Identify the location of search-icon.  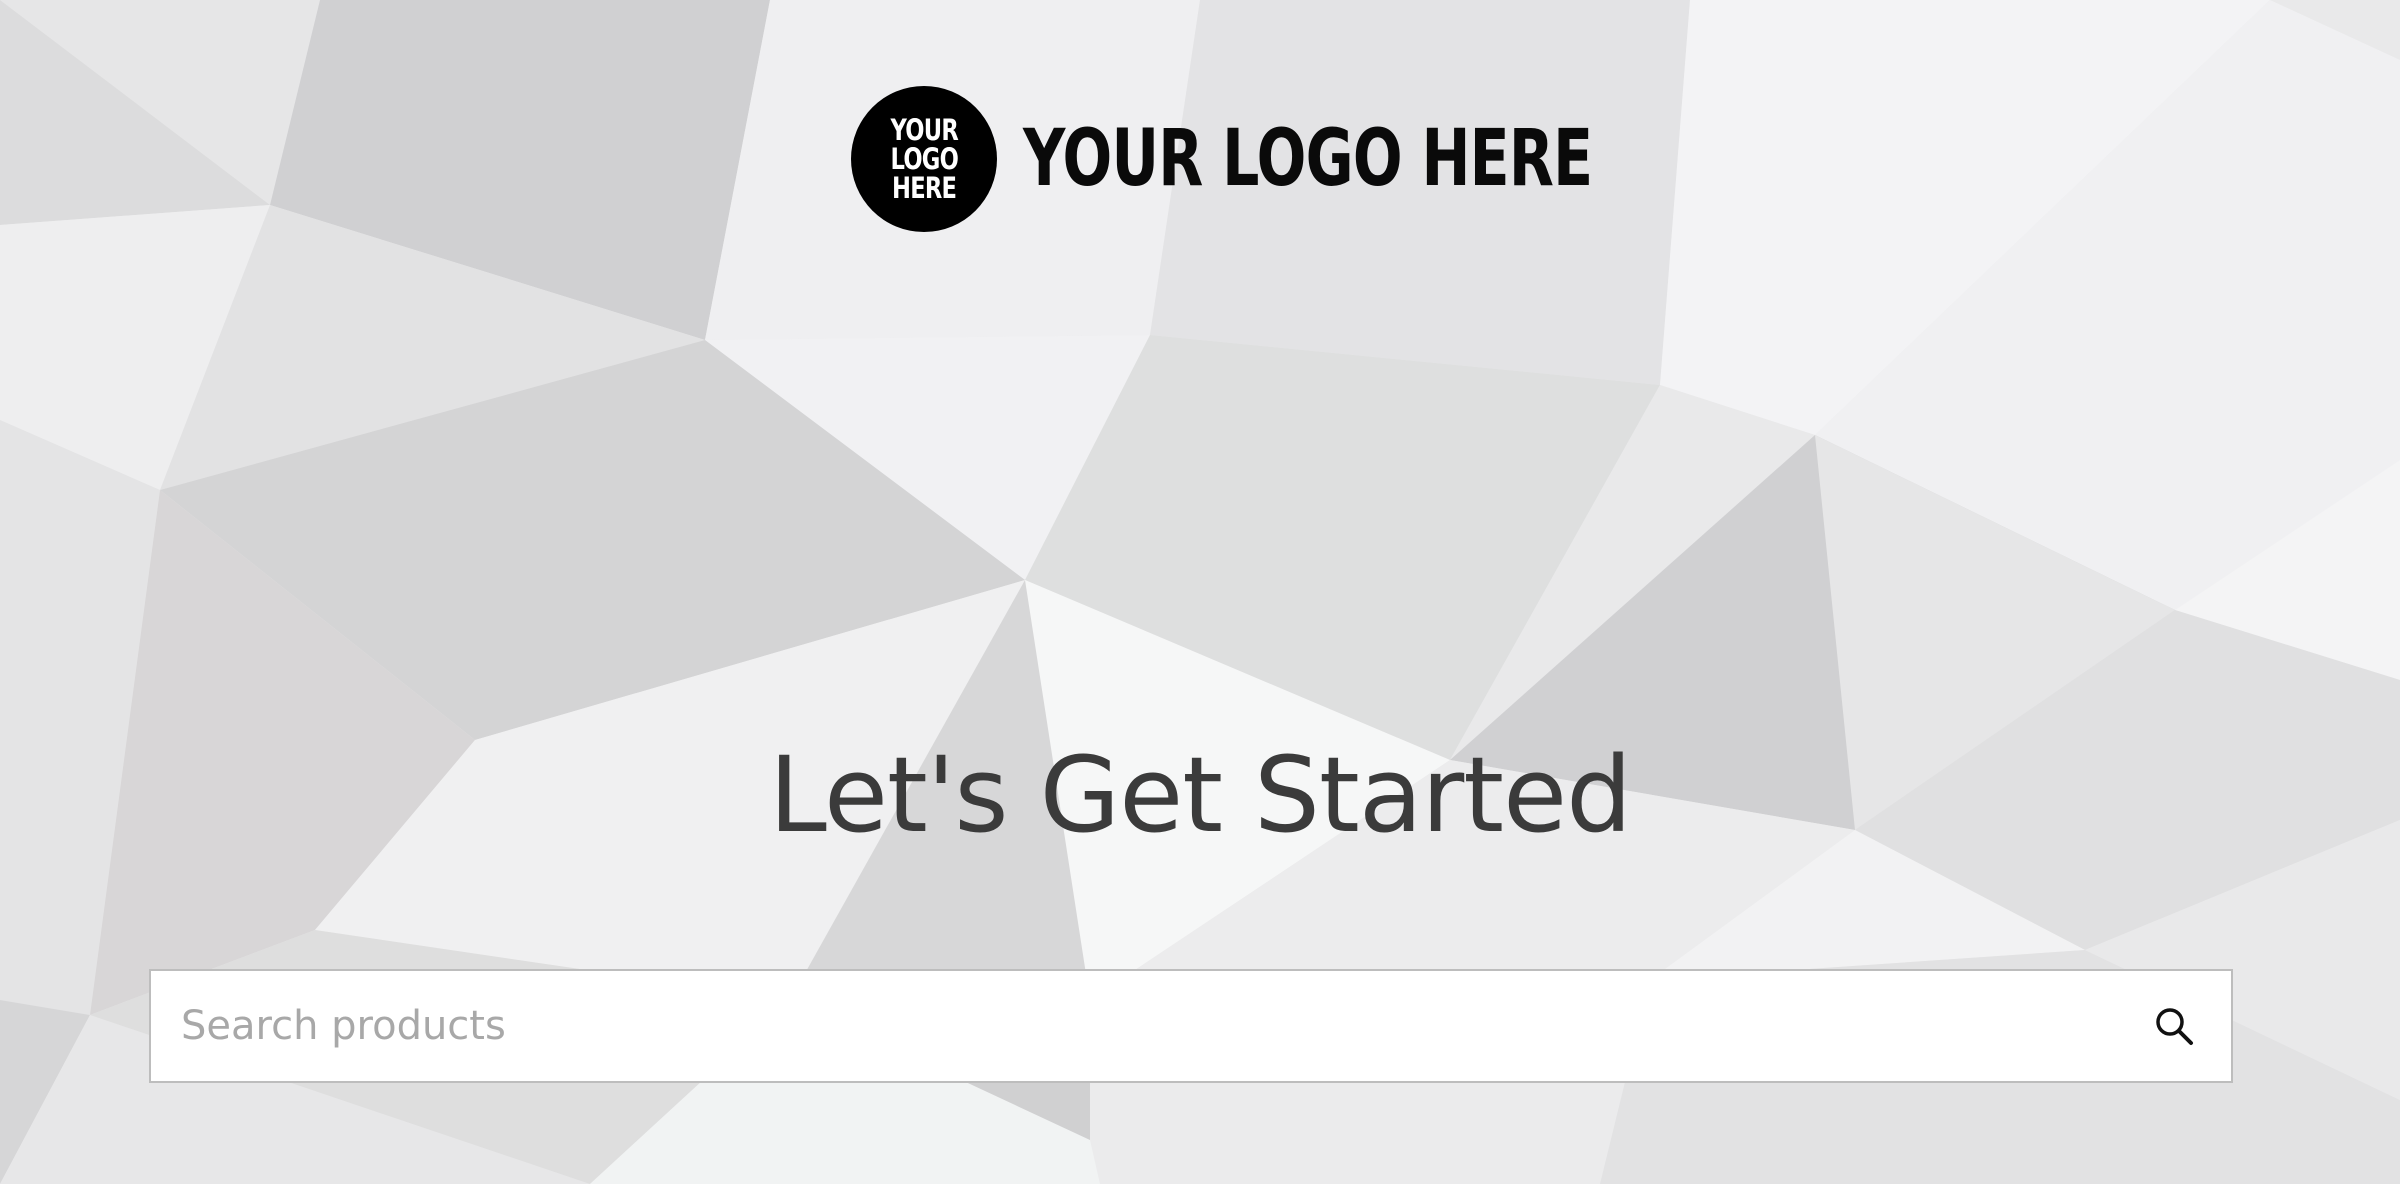
(2174, 1026).